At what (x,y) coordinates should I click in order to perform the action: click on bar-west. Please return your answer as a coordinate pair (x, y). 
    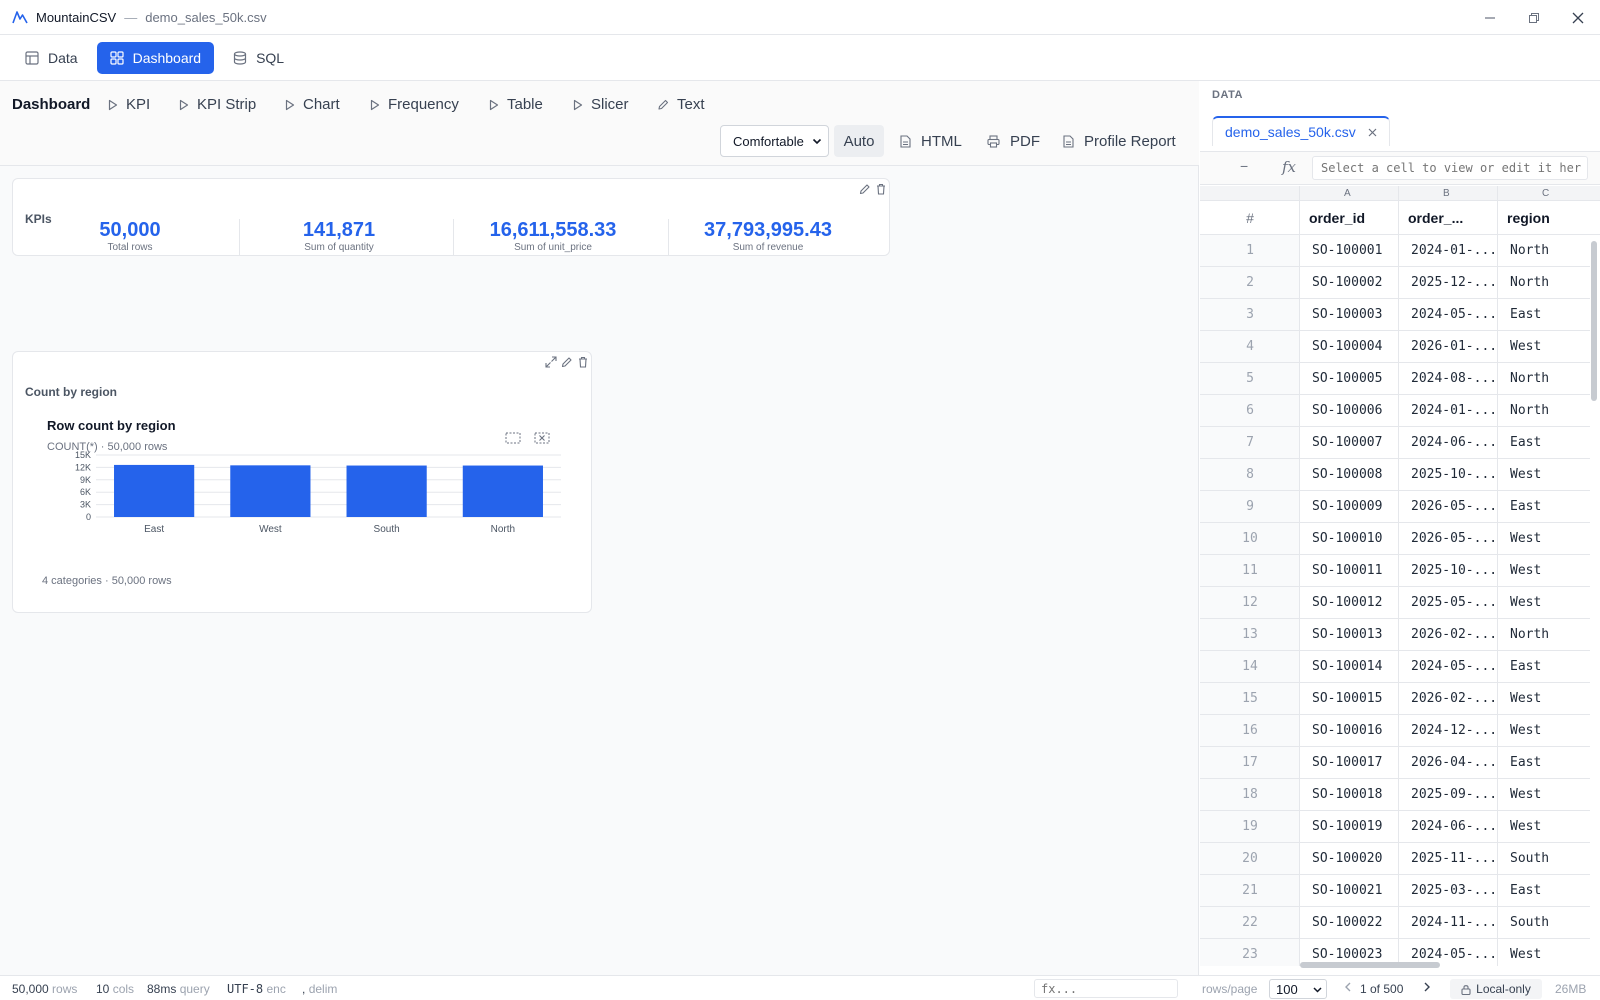
    Looking at the image, I should click on (270, 491).